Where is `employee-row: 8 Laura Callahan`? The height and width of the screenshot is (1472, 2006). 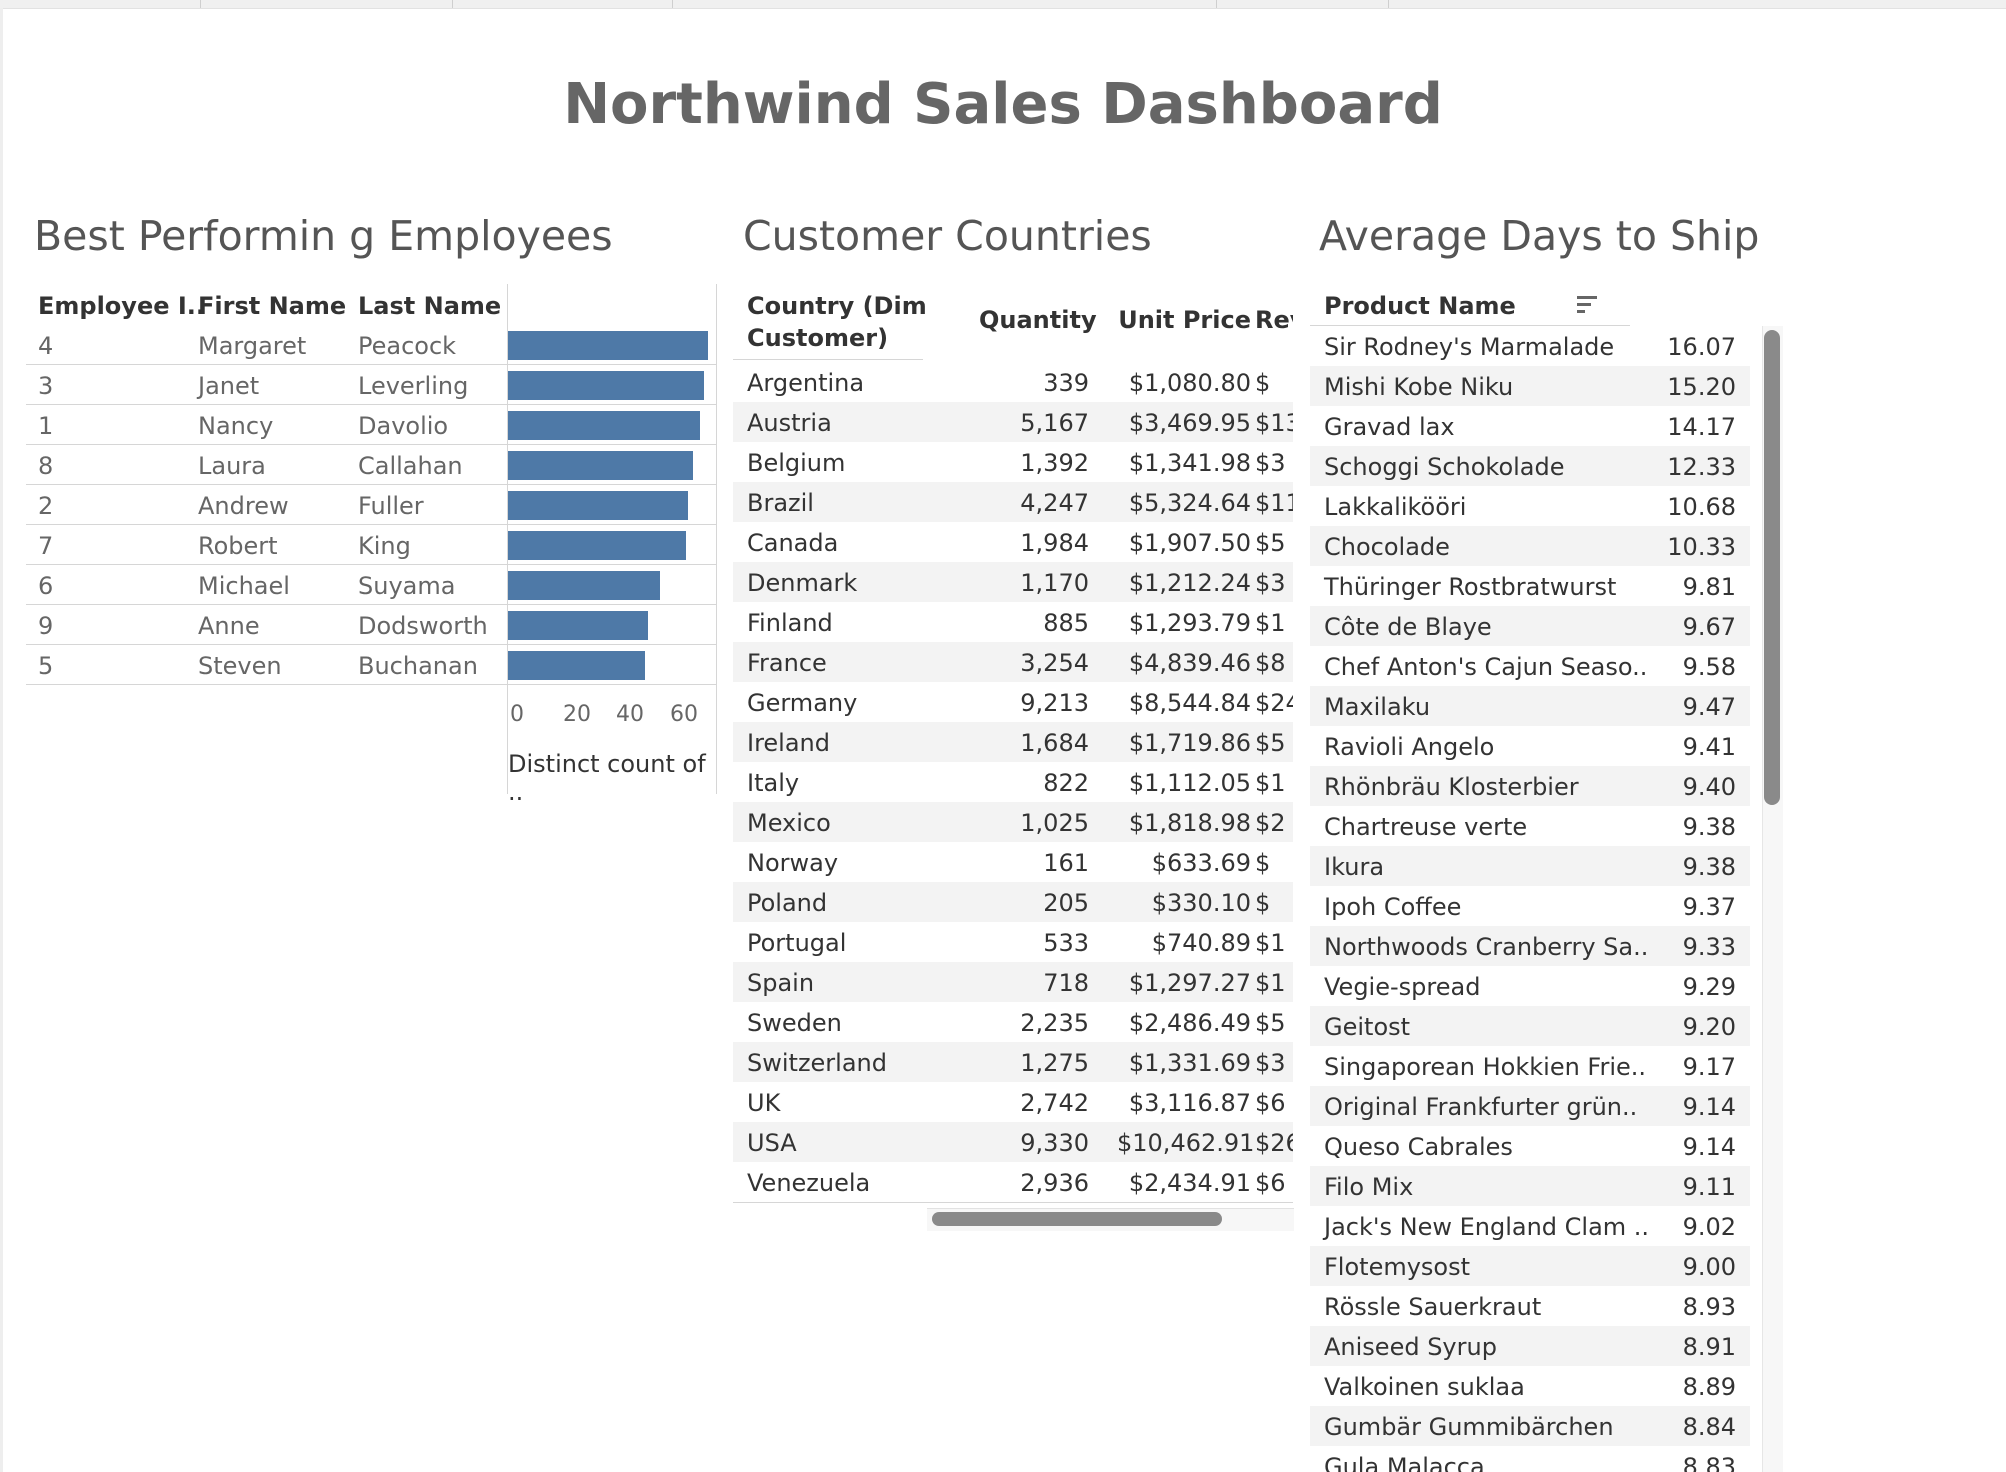
employee-row: 8 Laura Callahan is located at coordinates (371, 465).